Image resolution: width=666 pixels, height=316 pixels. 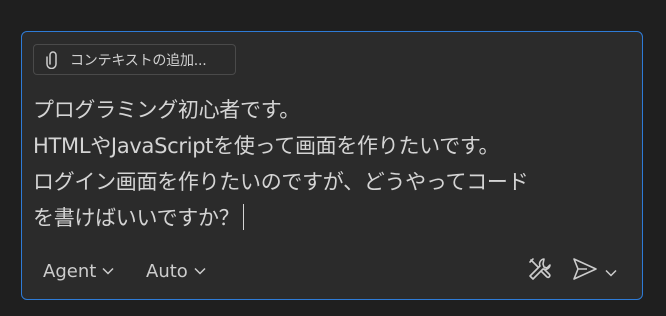 I want to click on prompt-line: HTMLやJavaScriptを使って画面を作りたいです。, so click(x=266, y=146).